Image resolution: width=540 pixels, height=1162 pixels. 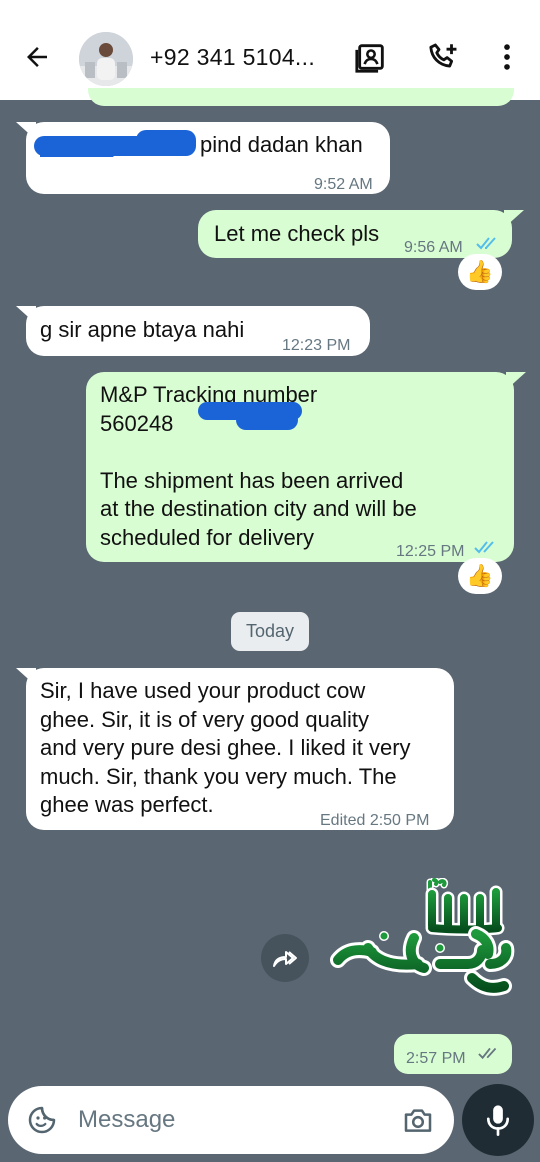 I want to click on message-bubble: Let me check pls 9:56 AM, so click(x=355, y=234).